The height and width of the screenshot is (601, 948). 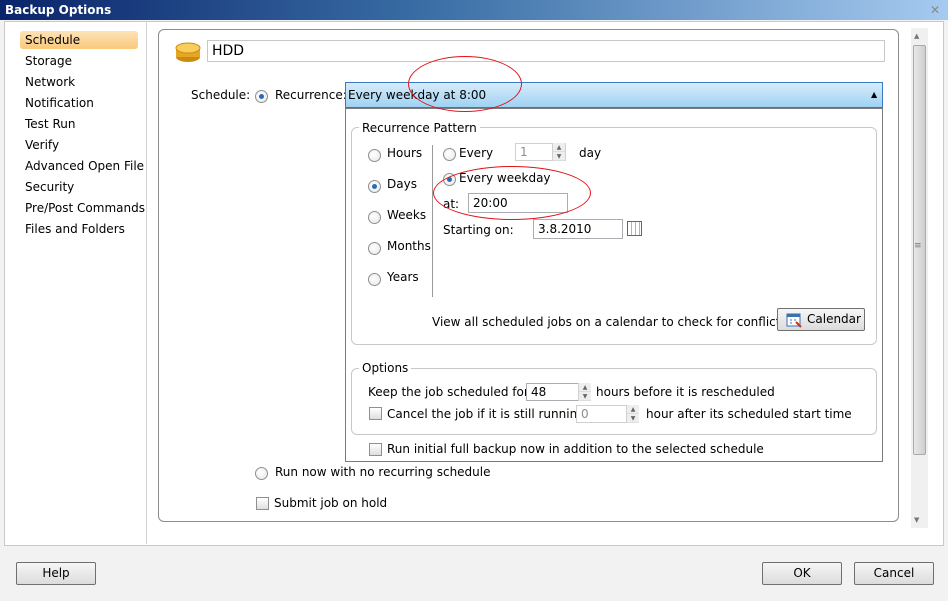 I want to click on sidebar-item-notification: Notification, so click(x=79, y=103).